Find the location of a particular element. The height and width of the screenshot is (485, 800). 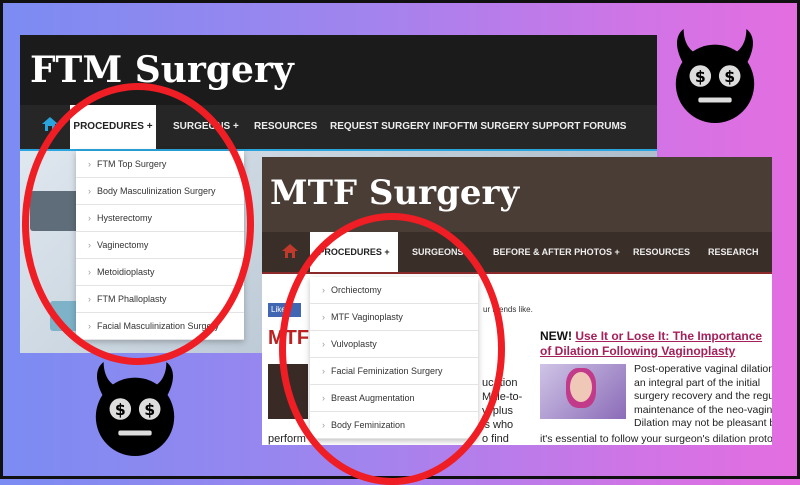

mtf-nav-before-after: BEFORE & AFTER PHOTOS + is located at coordinates (556, 252).